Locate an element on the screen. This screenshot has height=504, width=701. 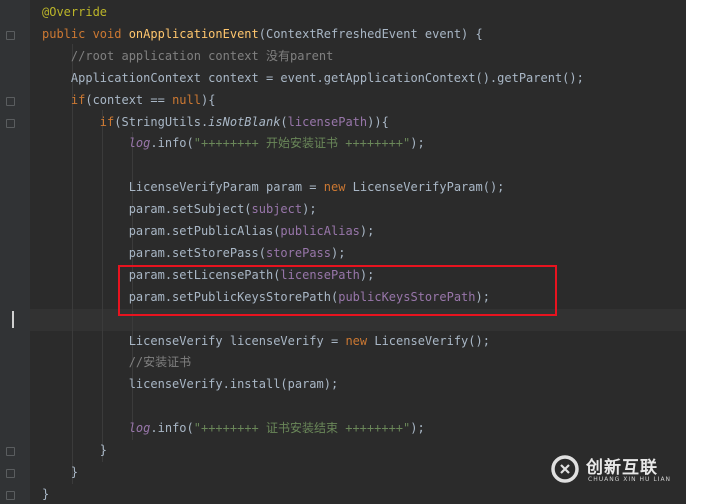
code-token: licenseVerify.install(param); is located at coordinates (190, 384).